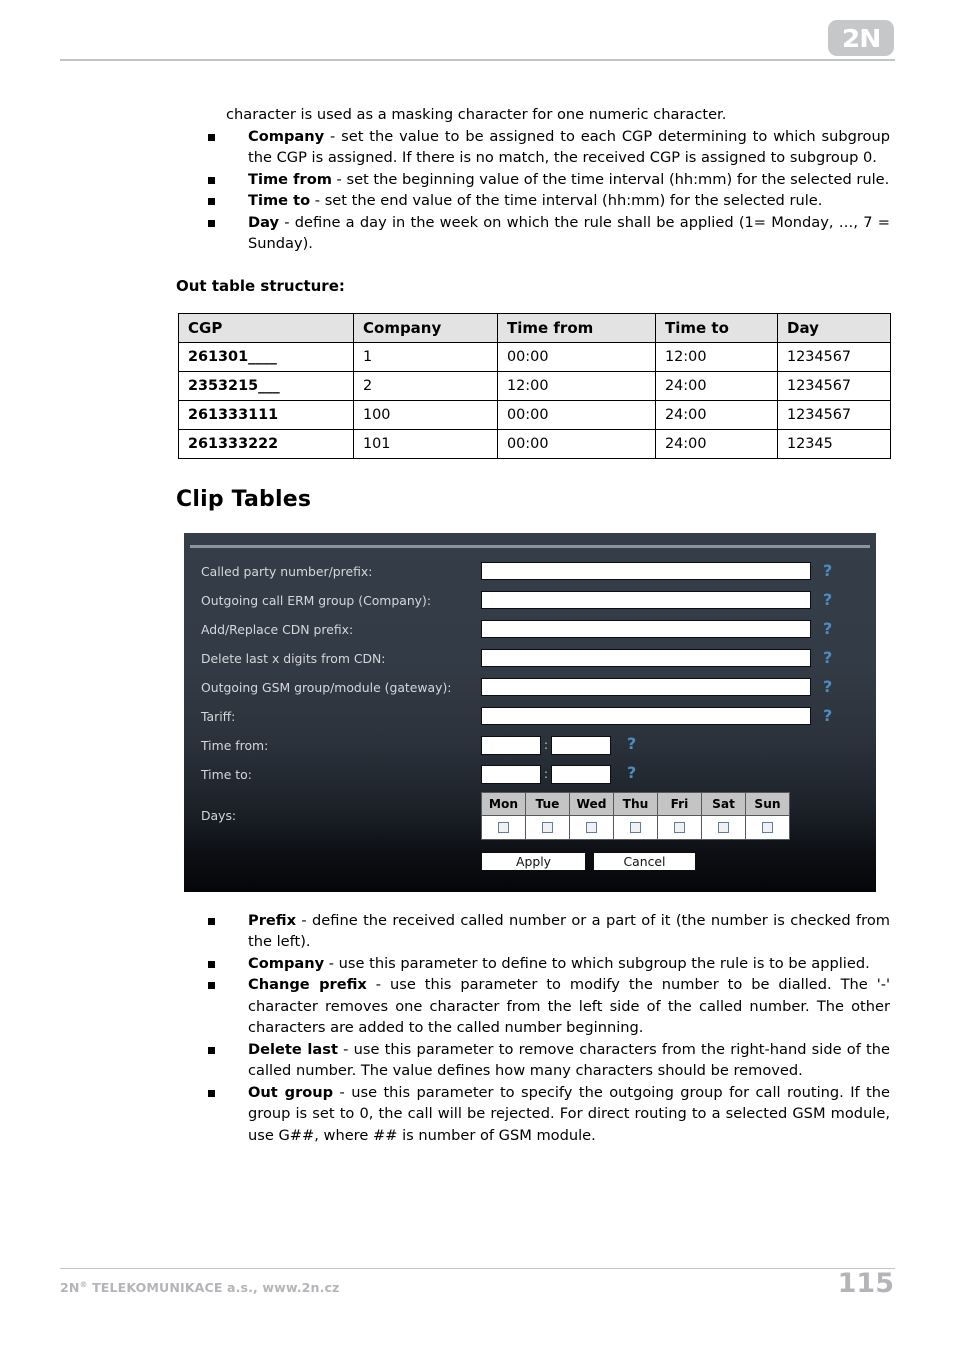 The height and width of the screenshot is (1350, 954). I want to click on footer-company-prefix: 2N, so click(70, 1288).